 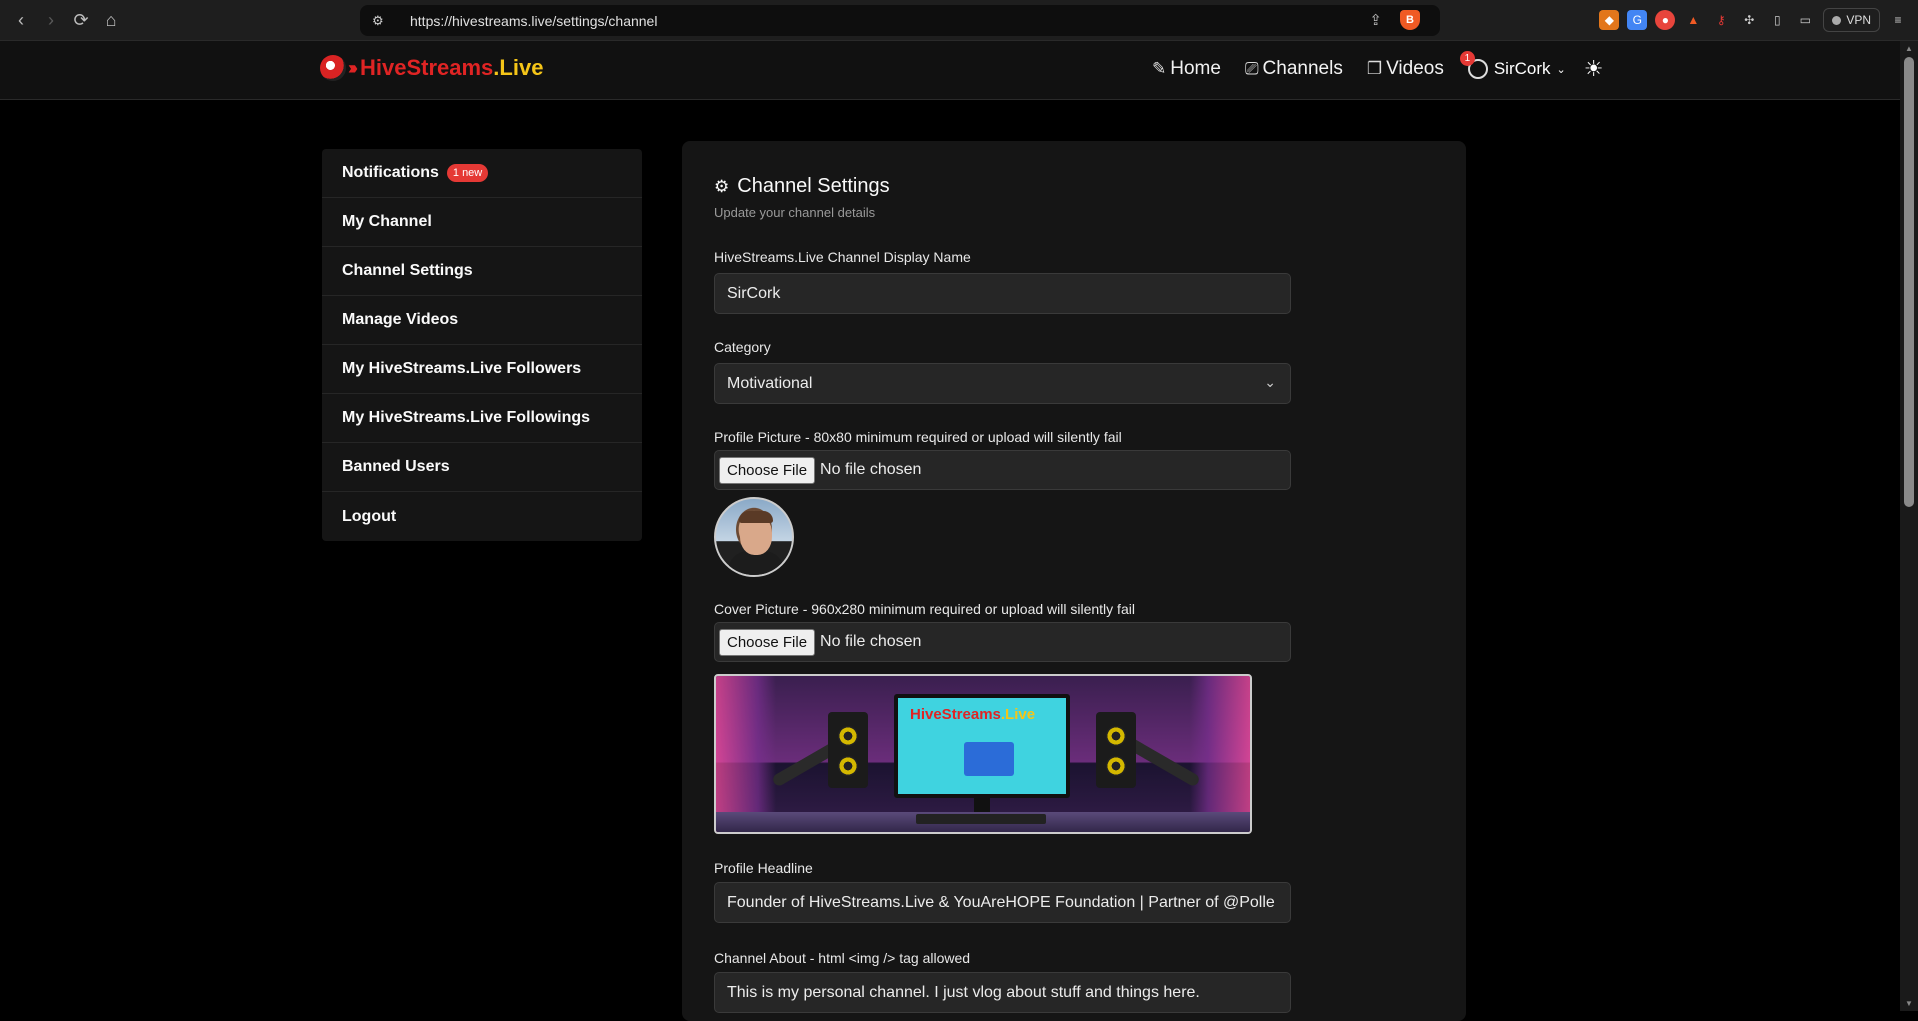 What do you see at coordinates (746, 754) in the screenshot?
I see `cover-neon-left` at bounding box center [746, 754].